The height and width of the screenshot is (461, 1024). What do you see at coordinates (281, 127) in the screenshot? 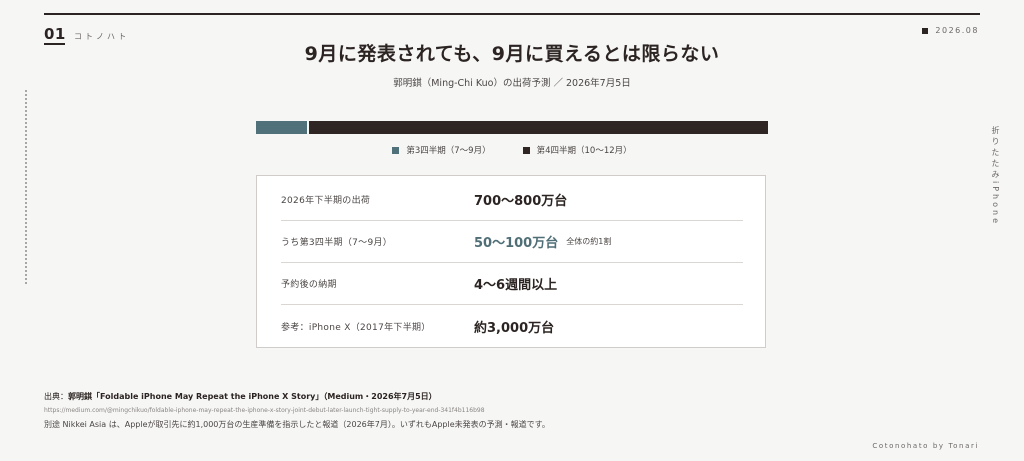
I see `bar-segment-q3` at bounding box center [281, 127].